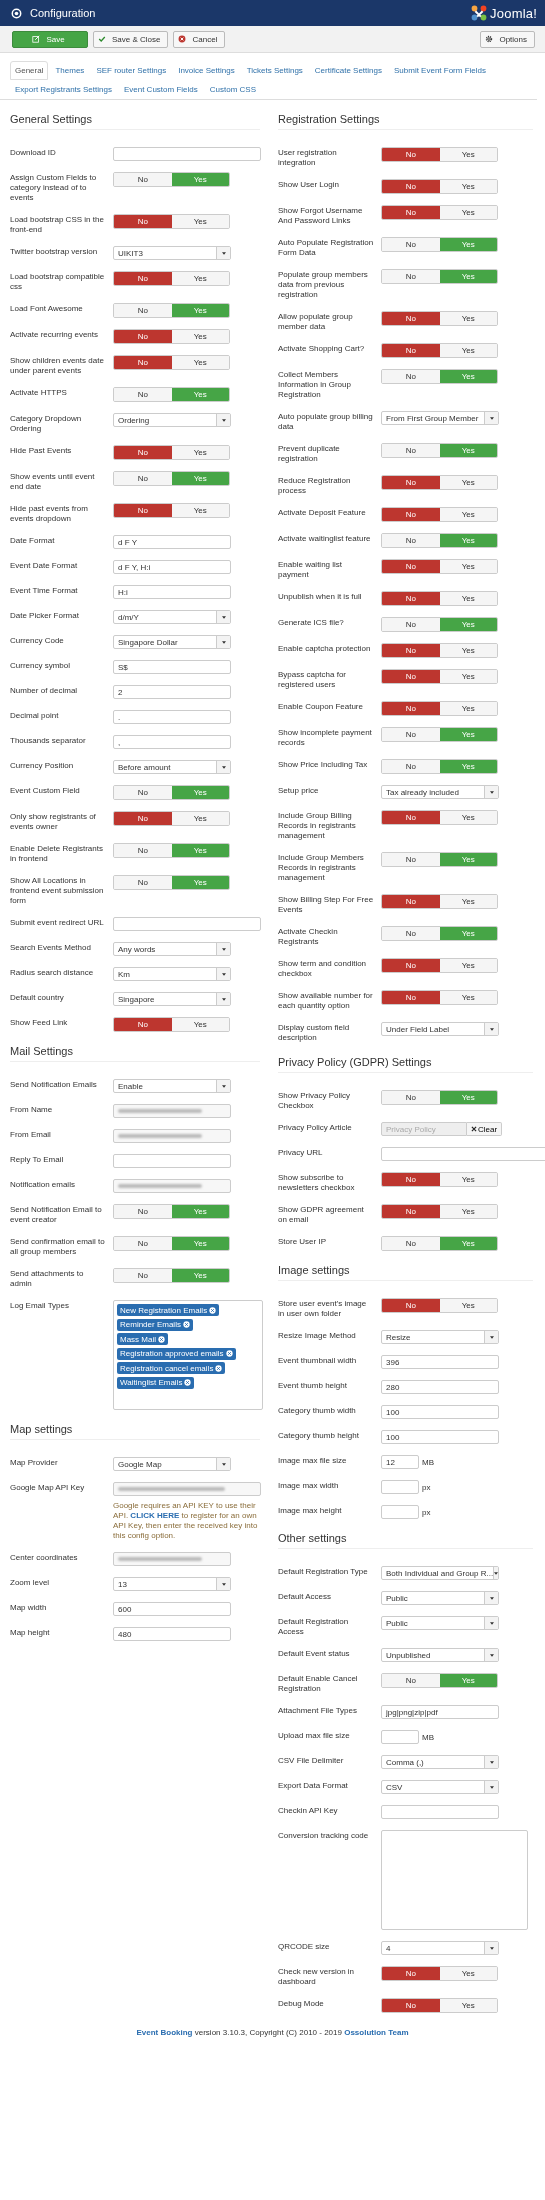 The image size is (545, 2200). What do you see at coordinates (199, 39) in the screenshot?
I see `toolbar-button: Cancel` at bounding box center [199, 39].